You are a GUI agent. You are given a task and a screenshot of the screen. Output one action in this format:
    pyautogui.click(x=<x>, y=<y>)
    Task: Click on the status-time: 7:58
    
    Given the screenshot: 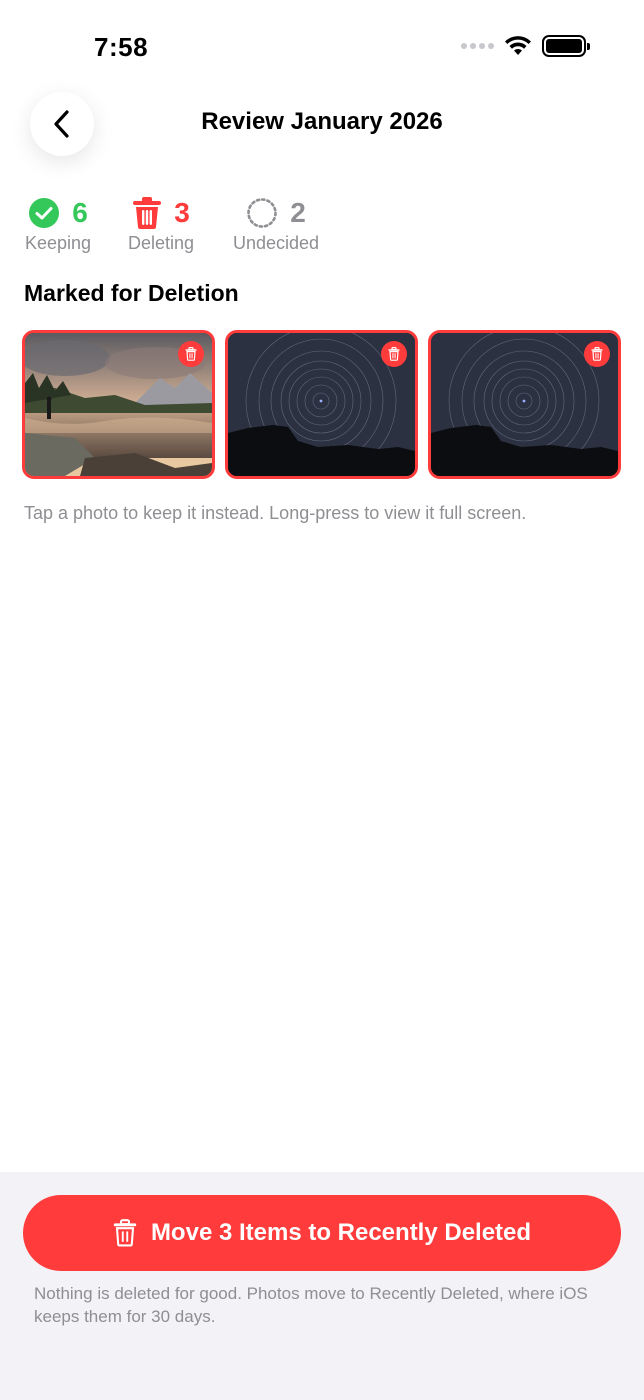 What is the action you would take?
    pyautogui.click(x=121, y=47)
    